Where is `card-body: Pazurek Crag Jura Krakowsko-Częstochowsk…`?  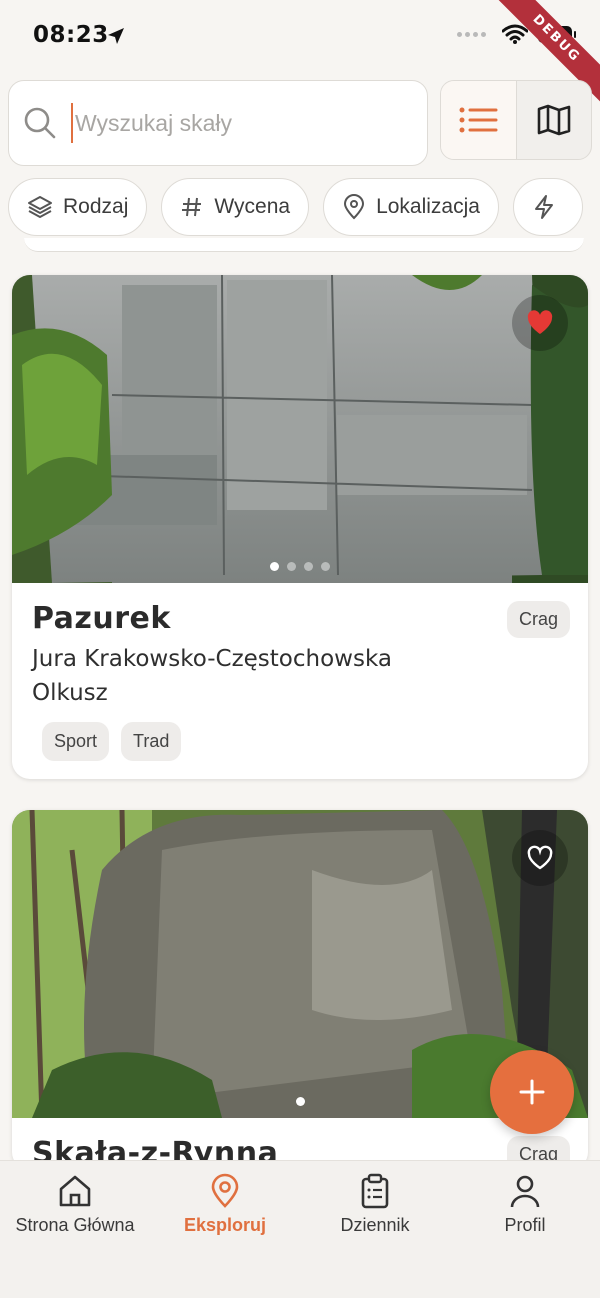
card-body: Pazurek Crag Jura Krakowsko-Częstochowsk… is located at coordinates (300, 681).